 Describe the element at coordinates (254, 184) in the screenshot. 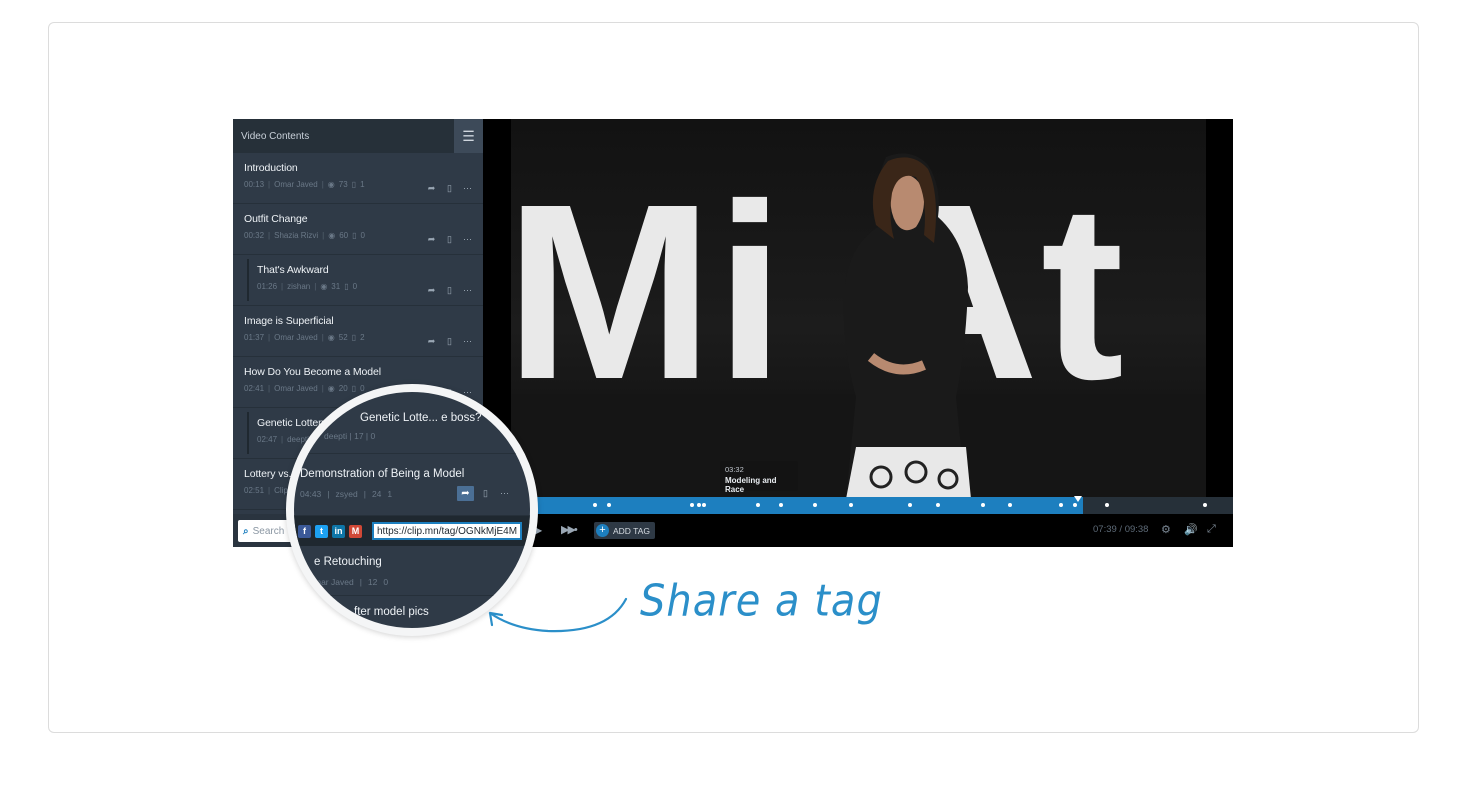

I see `tag-time: 00:13` at that location.